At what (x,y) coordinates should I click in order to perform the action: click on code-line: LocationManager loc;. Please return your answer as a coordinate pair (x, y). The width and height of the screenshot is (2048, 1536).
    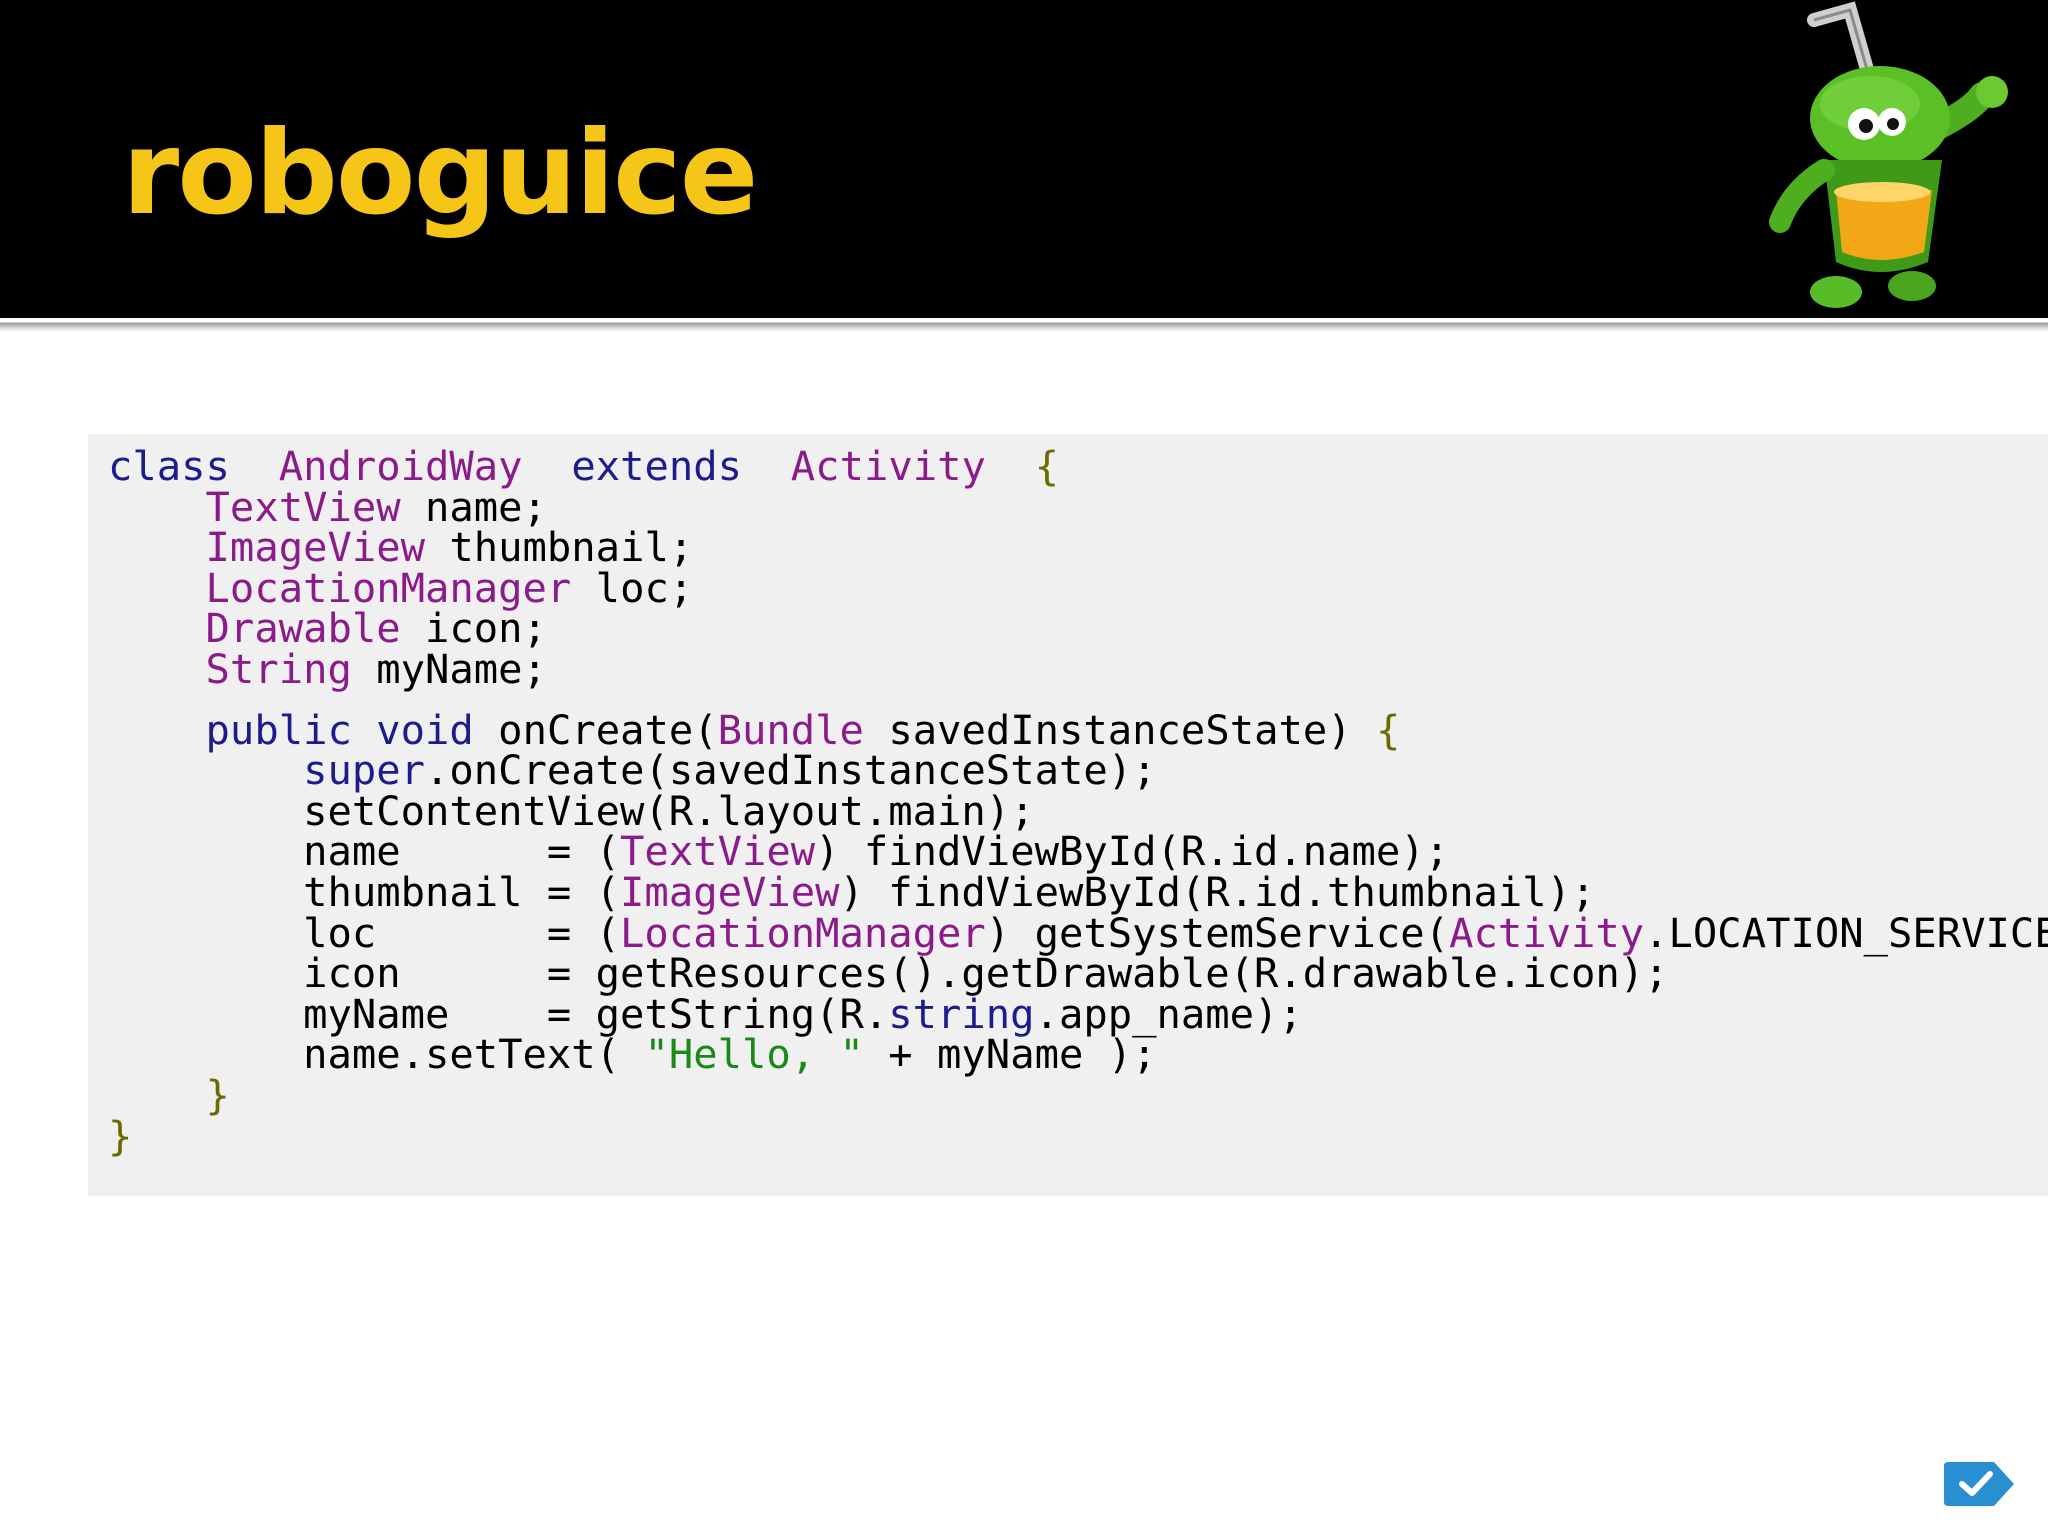
    Looking at the image, I should click on (1078, 588).